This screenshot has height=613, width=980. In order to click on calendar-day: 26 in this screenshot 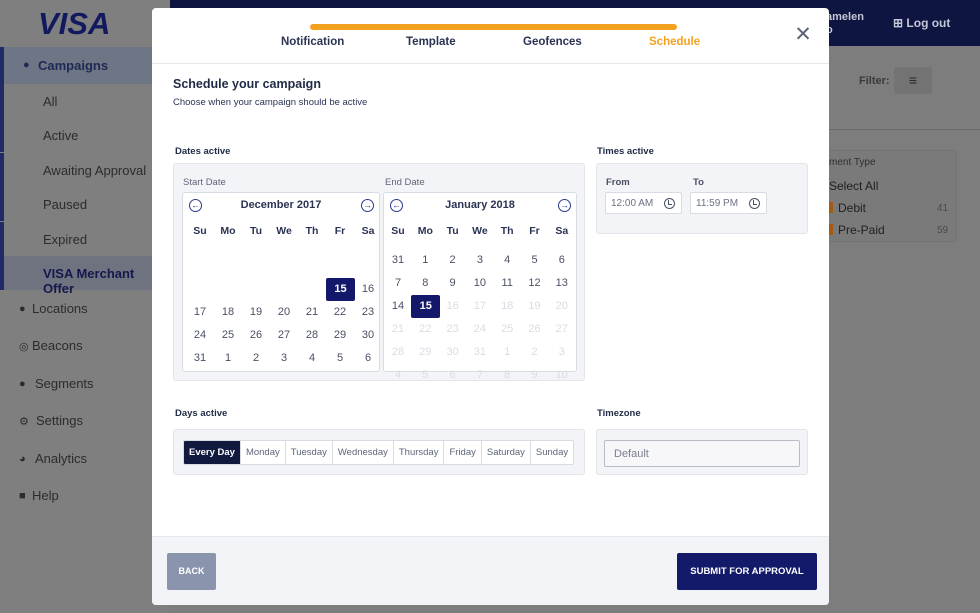, I will do `click(256, 335)`.